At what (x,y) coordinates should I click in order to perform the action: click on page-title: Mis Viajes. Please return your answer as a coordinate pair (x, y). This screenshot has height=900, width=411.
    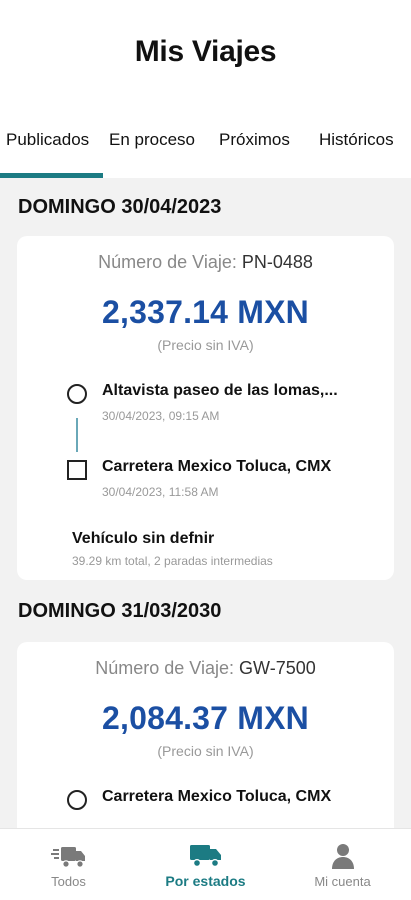
    Looking at the image, I should click on (205, 51).